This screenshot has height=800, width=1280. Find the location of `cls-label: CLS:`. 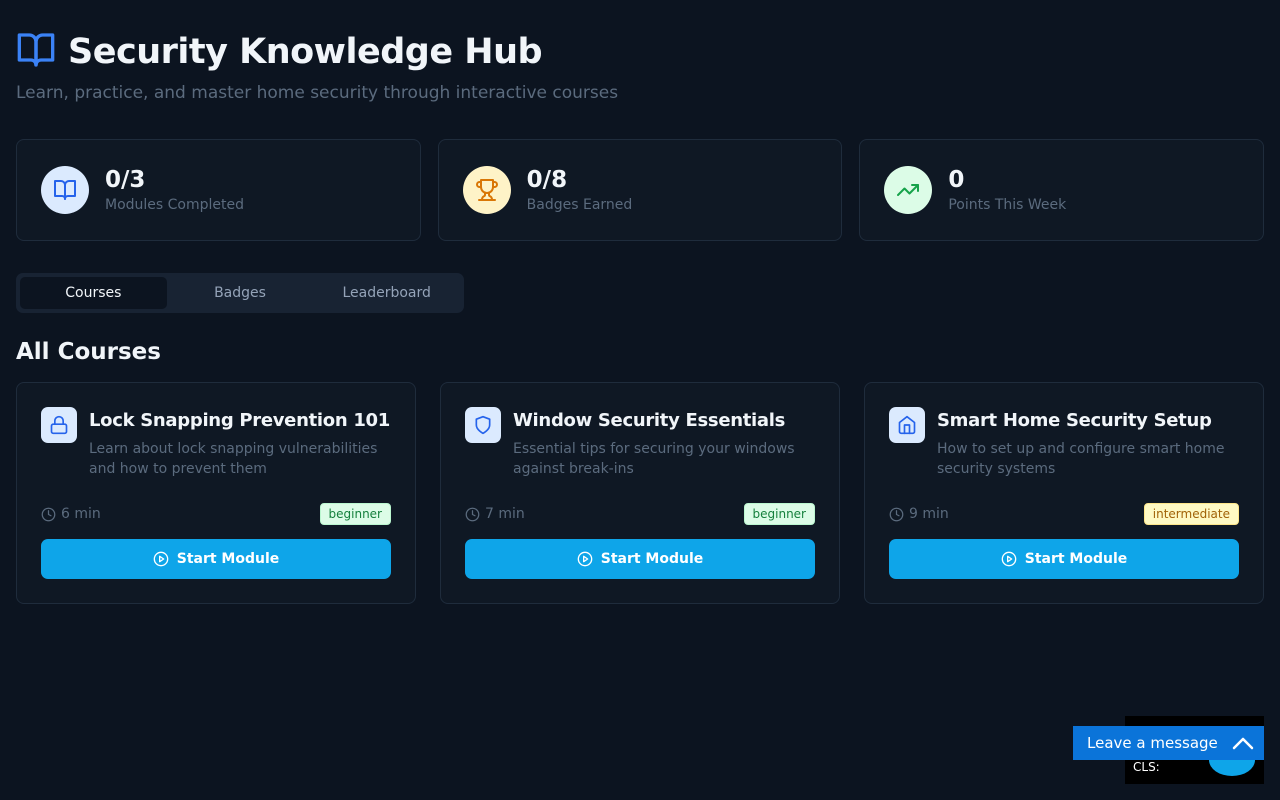

cls-label: CLS: is located at coordinates (1146, 767).